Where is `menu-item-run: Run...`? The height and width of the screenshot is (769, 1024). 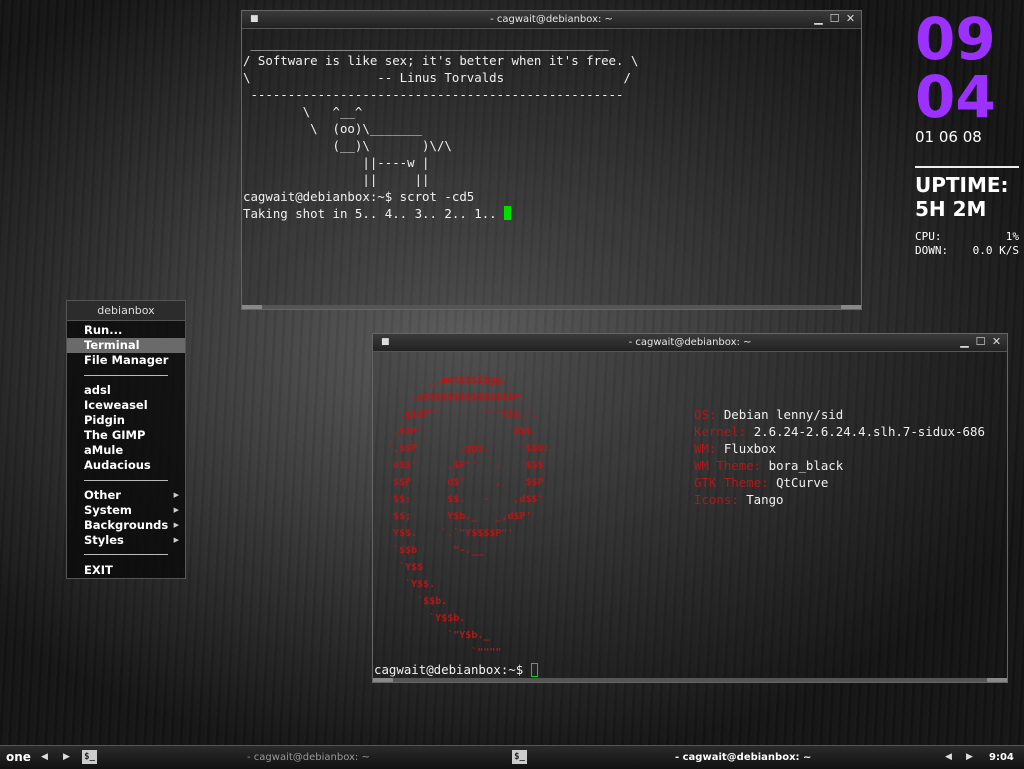 menu-item-run: Run... is located at coordinates (126, 330).